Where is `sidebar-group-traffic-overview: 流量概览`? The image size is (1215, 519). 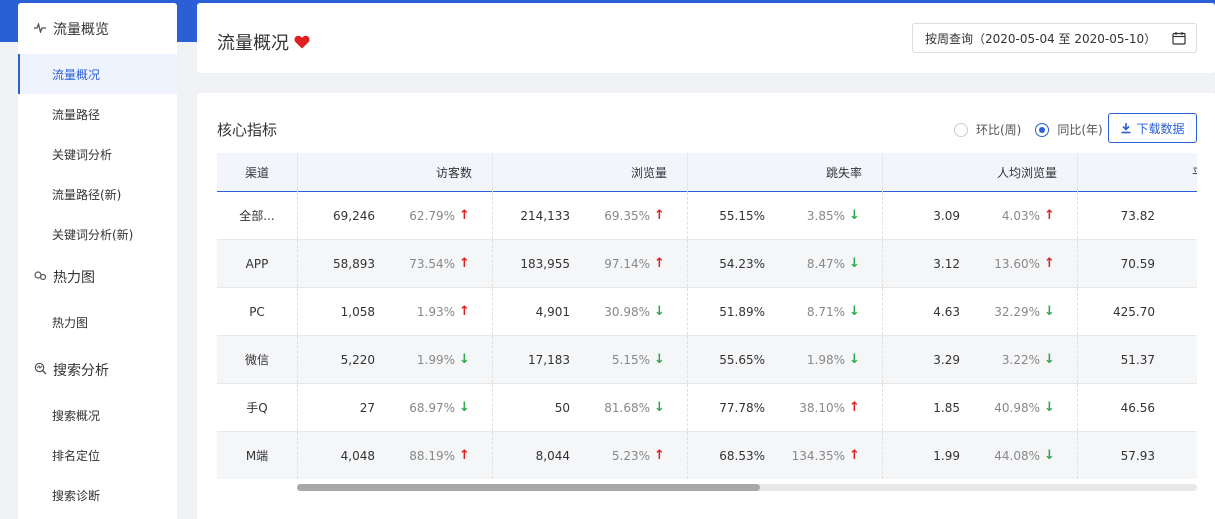
sidebar-group-traffic-overview: 流量概览 is located at coordinates (97, 28).